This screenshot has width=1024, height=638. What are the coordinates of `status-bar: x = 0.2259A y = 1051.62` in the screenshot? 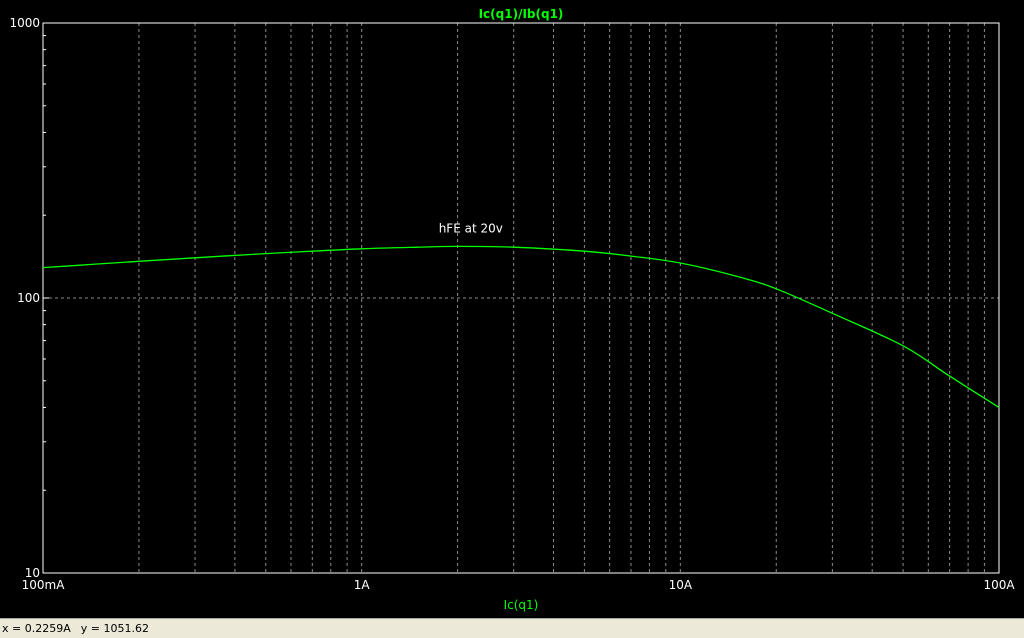 It's located at (512, 628).